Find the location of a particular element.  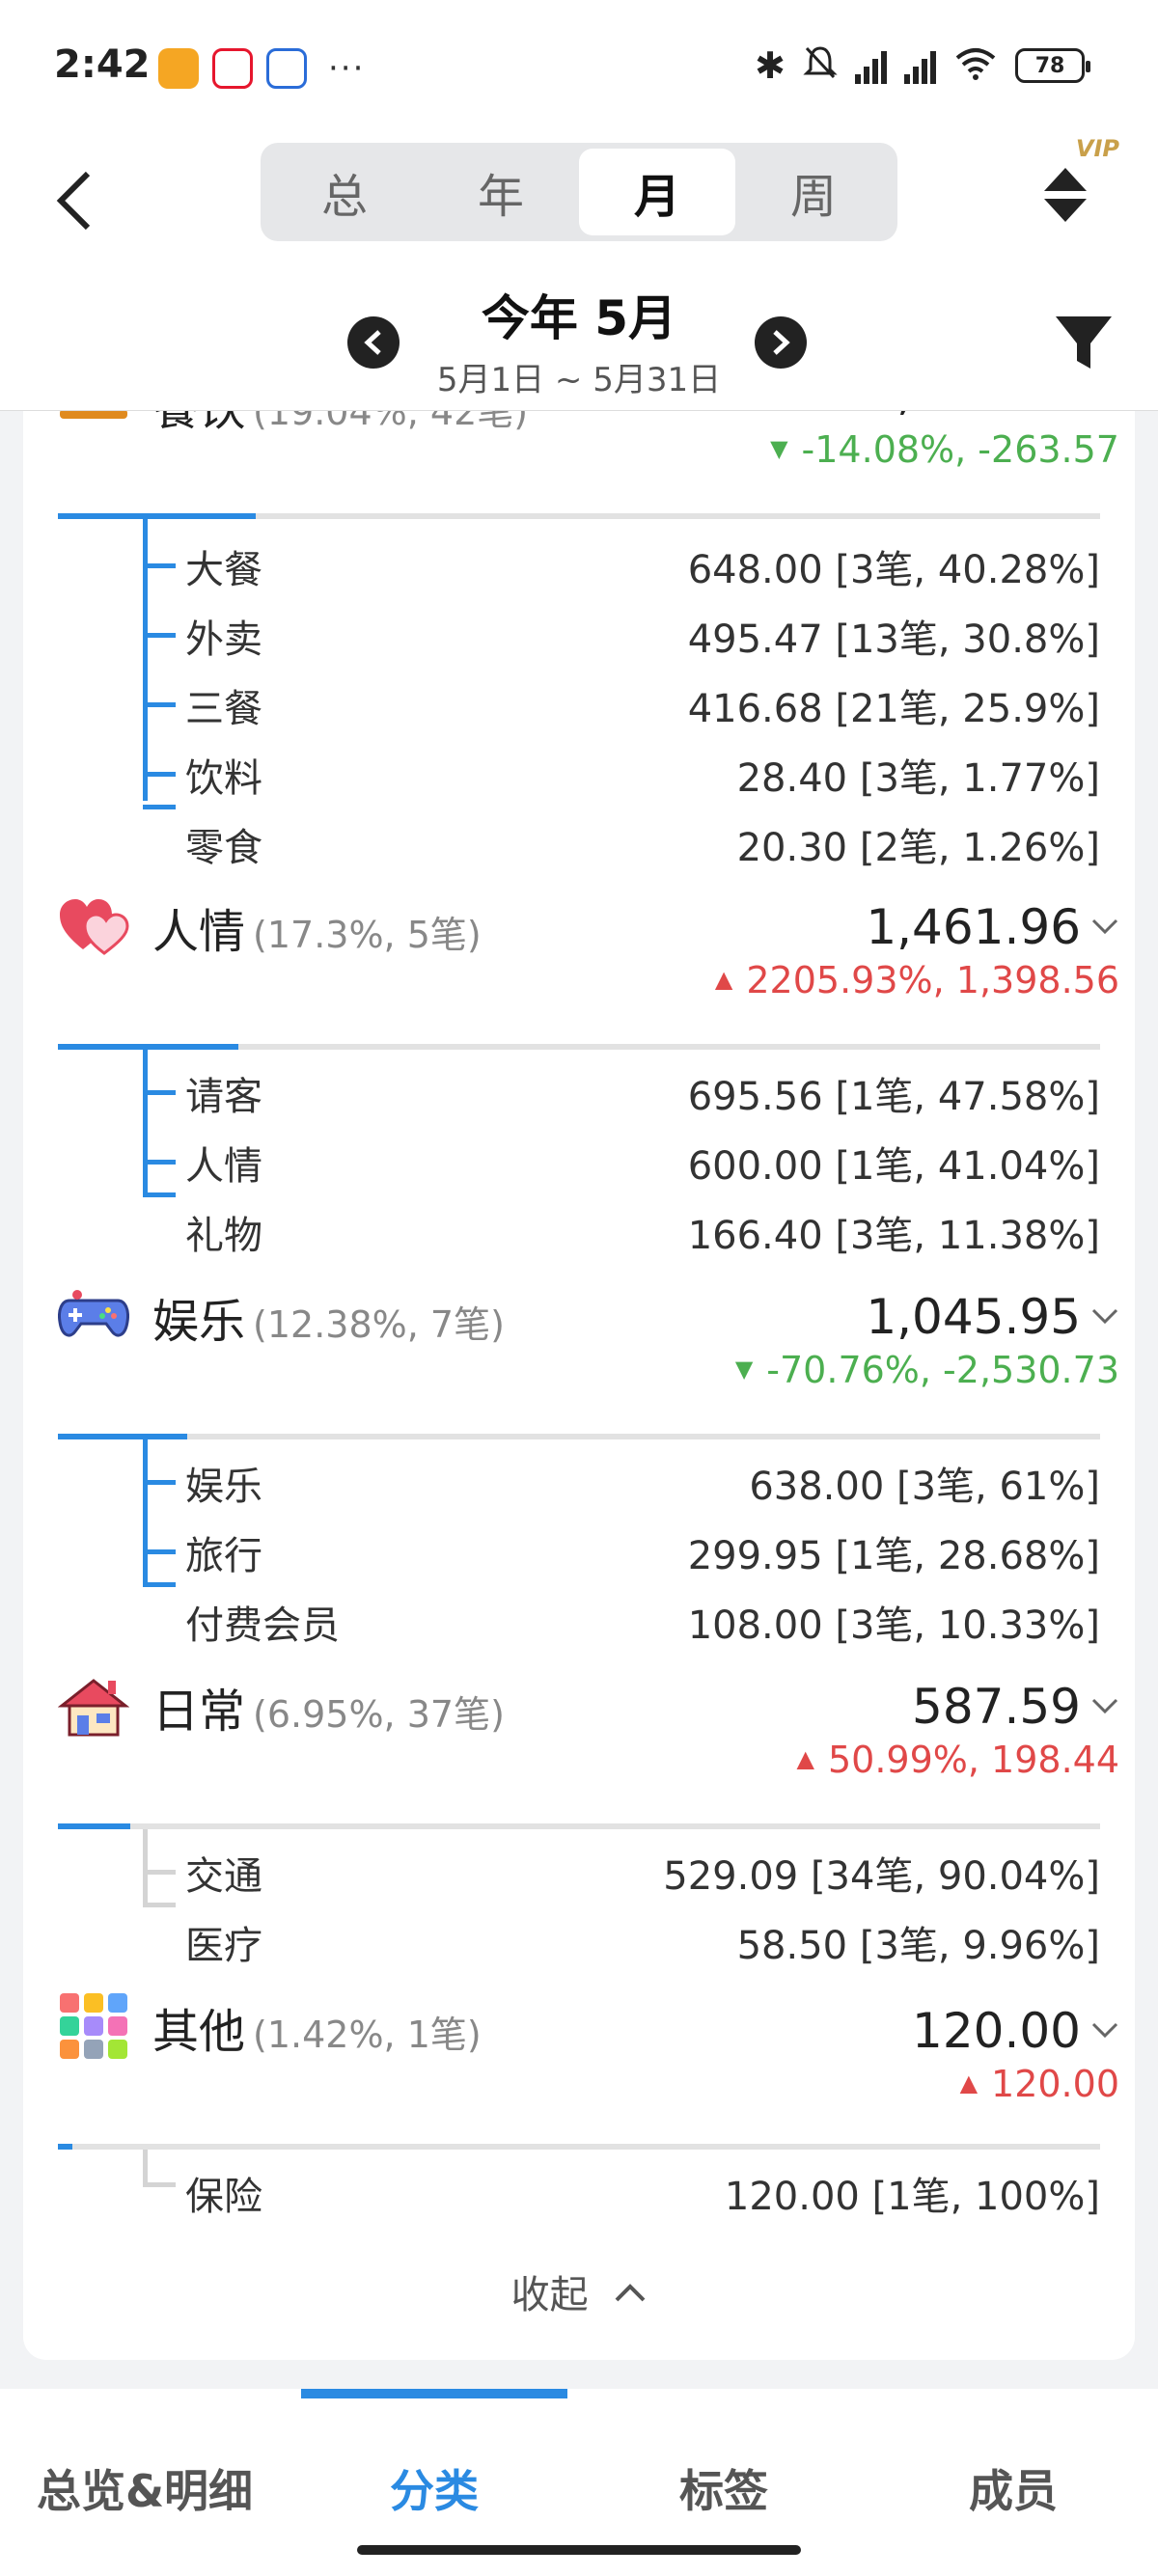

sort-icon is located at coordinates (1065, 195).